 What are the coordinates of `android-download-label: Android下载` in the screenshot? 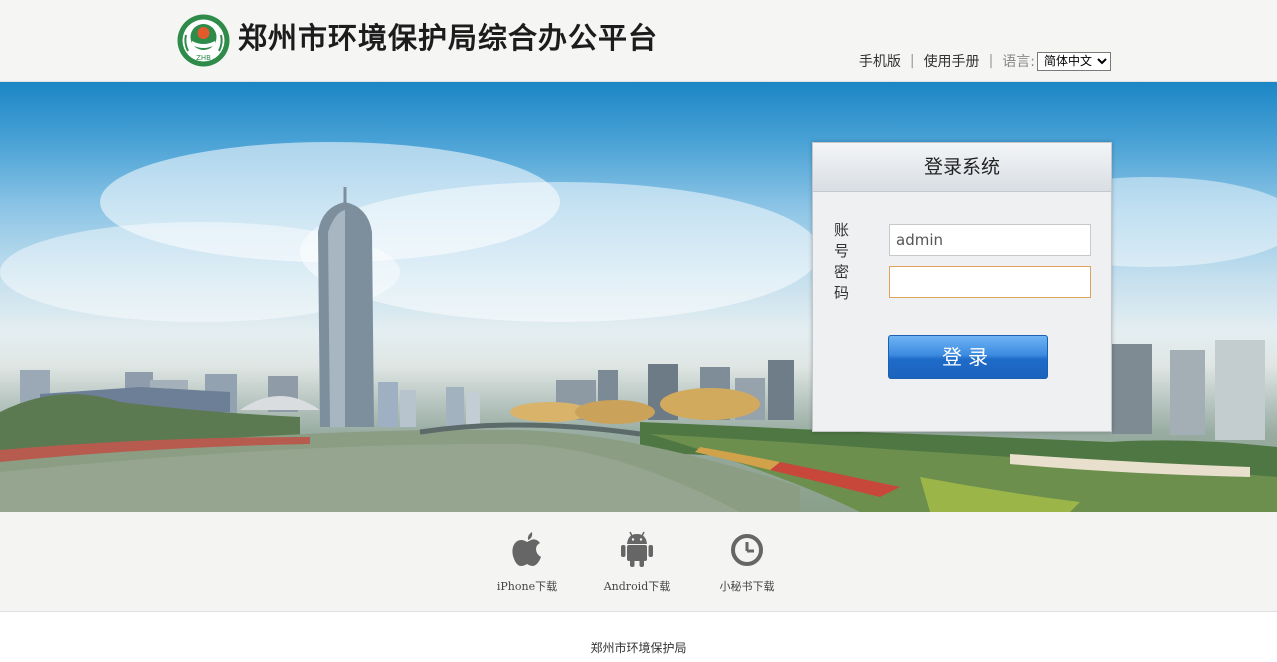 It's located at (637, 586).